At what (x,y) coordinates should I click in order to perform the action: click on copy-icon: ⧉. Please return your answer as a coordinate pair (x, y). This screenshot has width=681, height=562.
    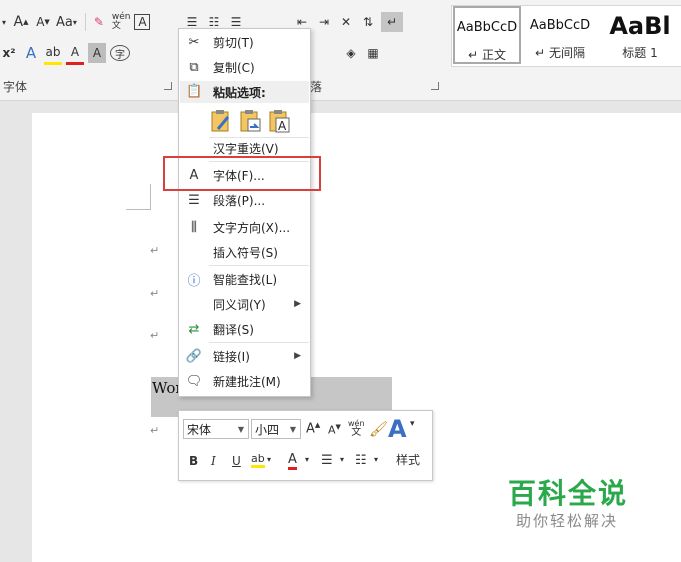
    Looking at the image, I should click on (194, 67).